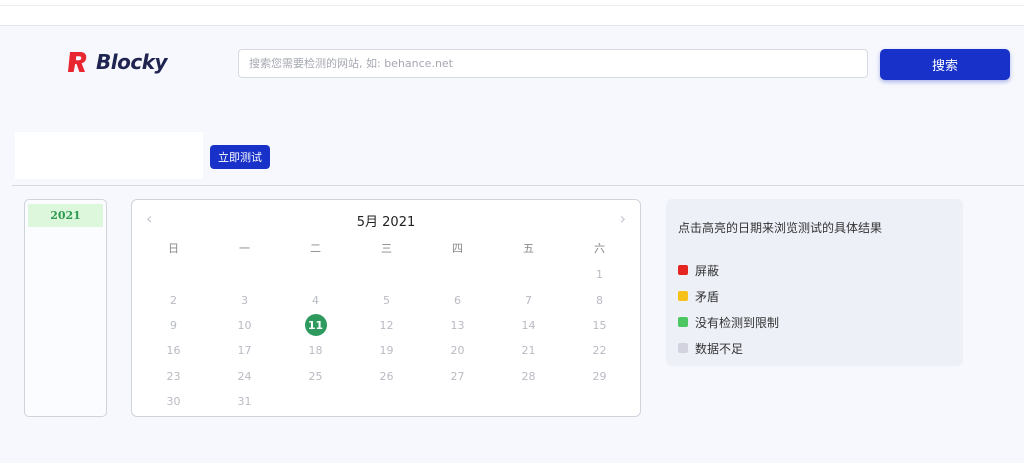 This screenshot has width=1024, height=463. What do you see at coordinates (945, 64) in the screenshot?
I see `search-button: 搜索` at bounding box center [945, 64].